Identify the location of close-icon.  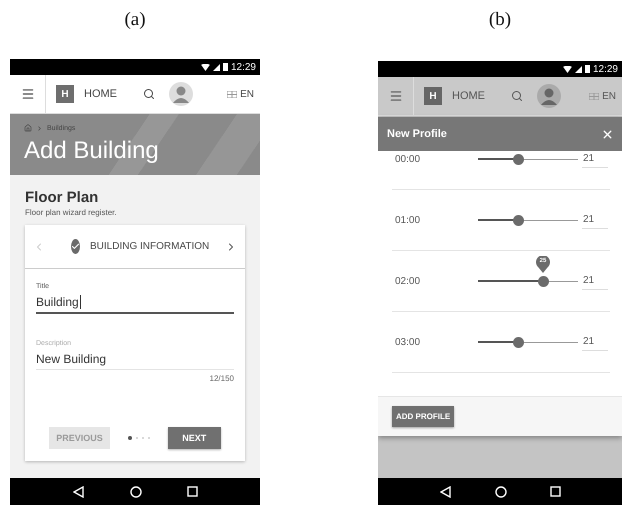
(607, 134).